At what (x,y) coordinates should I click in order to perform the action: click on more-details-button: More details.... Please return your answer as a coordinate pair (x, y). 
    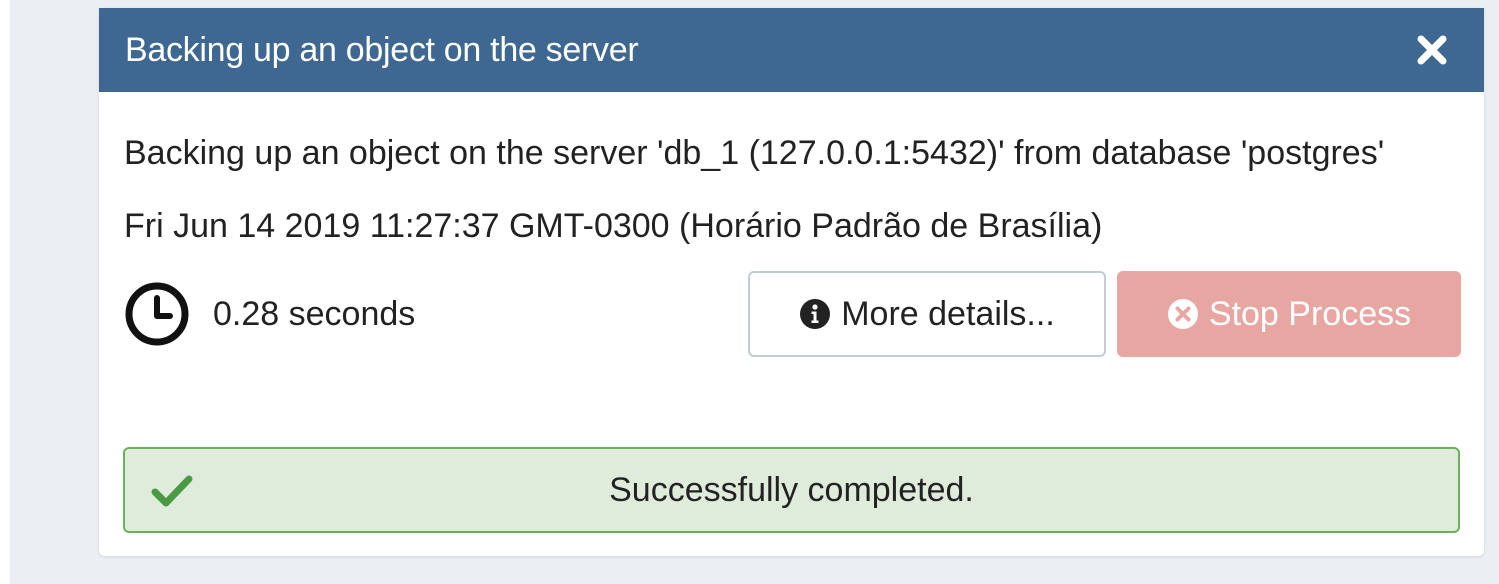
    Looking at the image, I should click on (927, 314).